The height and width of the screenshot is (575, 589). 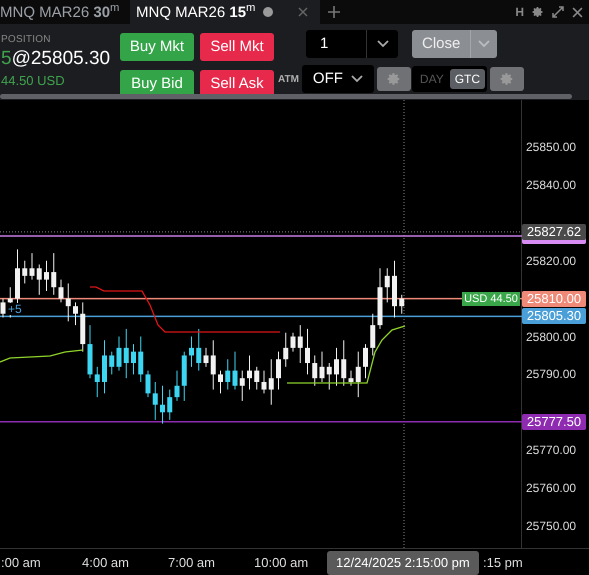 What do you see at coordinates (237, 47) in the screenshot?
I see `order-button: Sell Mkt` at bounding box center [237, 47].